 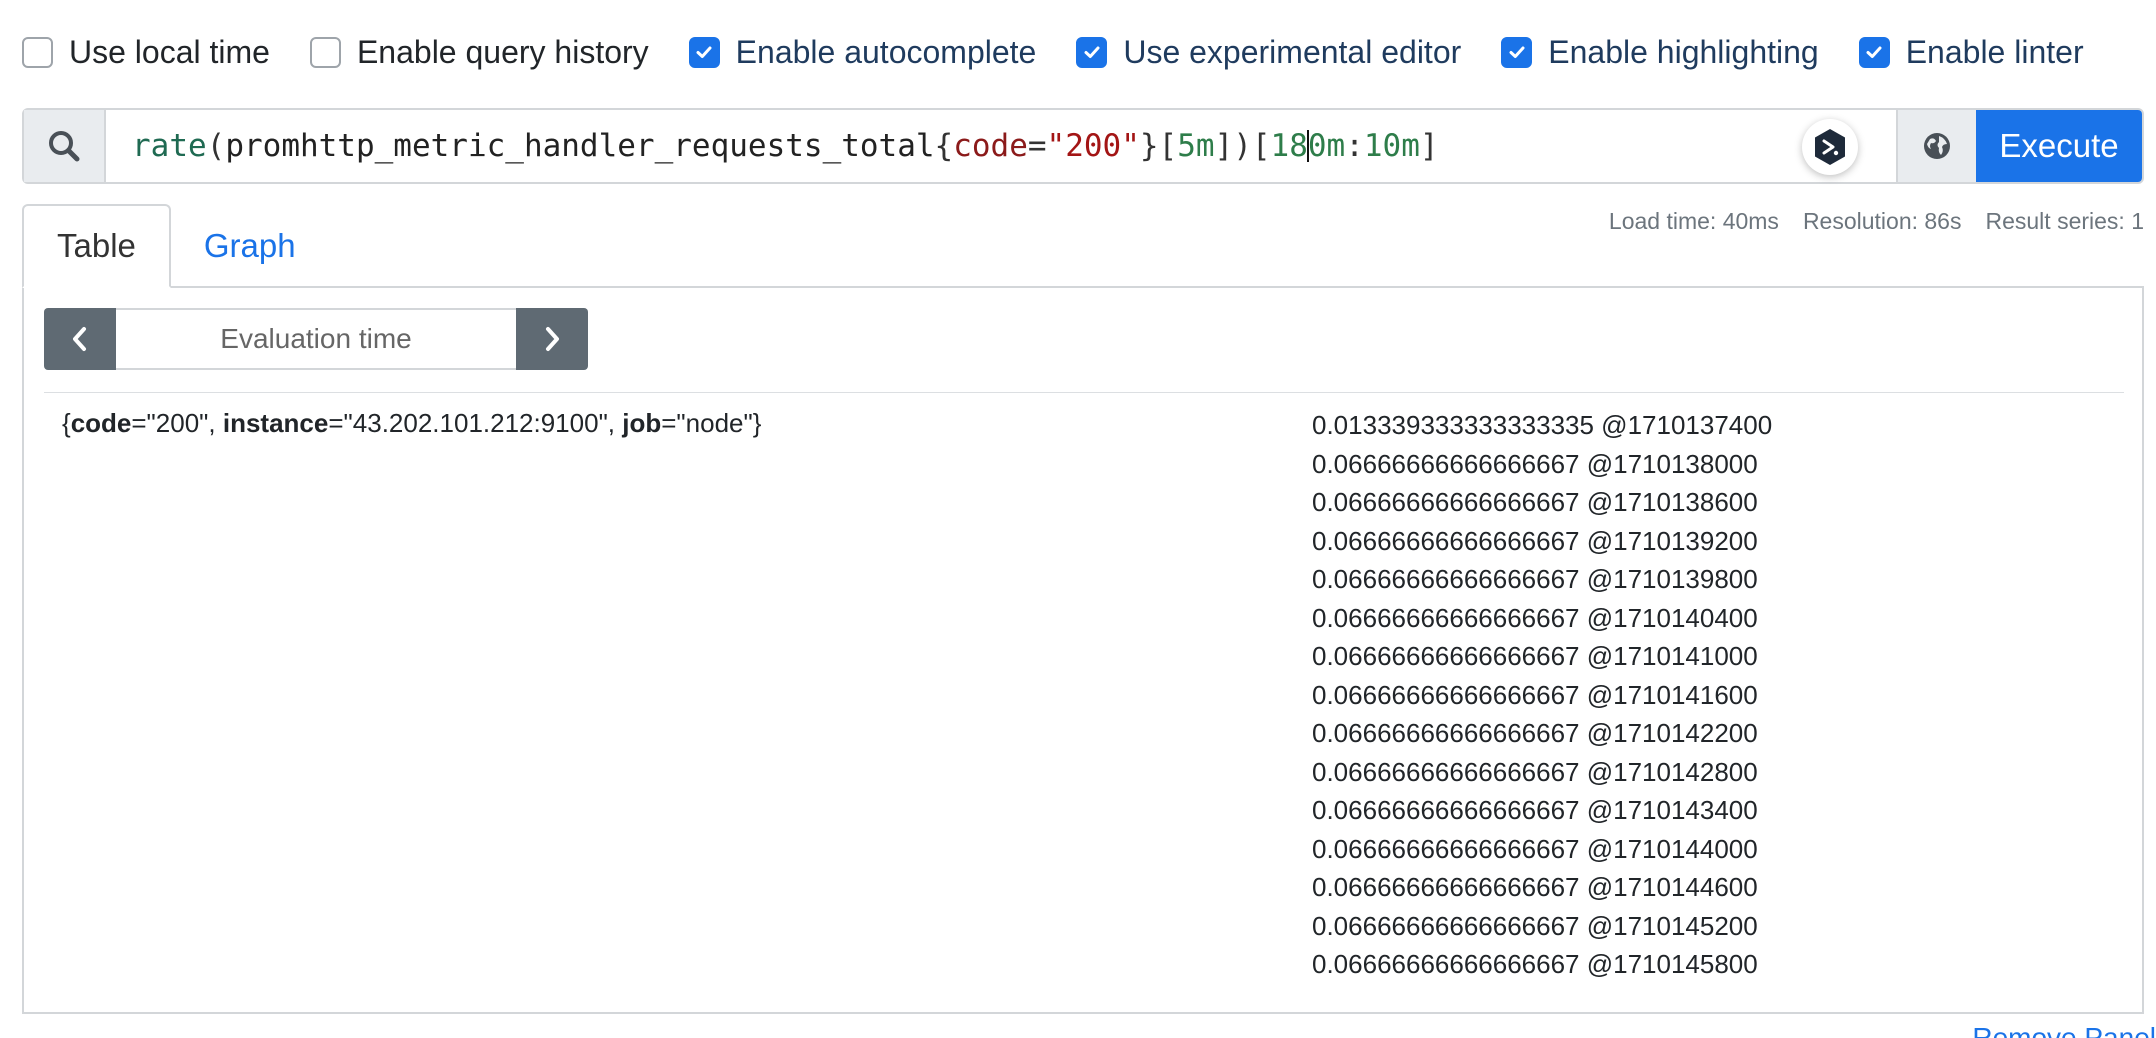 What do you see at coordinates (757, 423) in the screenshot?
I see `series-token: }` at bounding box center [757, 423].